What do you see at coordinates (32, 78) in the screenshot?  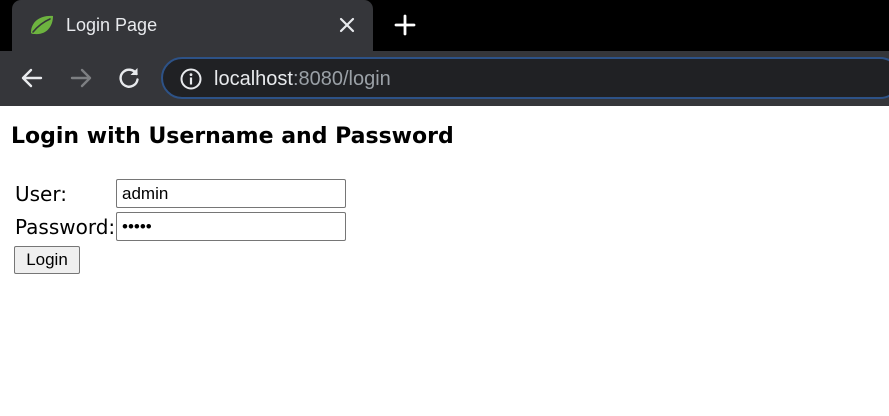 I see `back-arrow-icon` at bounding box center [32, 78].